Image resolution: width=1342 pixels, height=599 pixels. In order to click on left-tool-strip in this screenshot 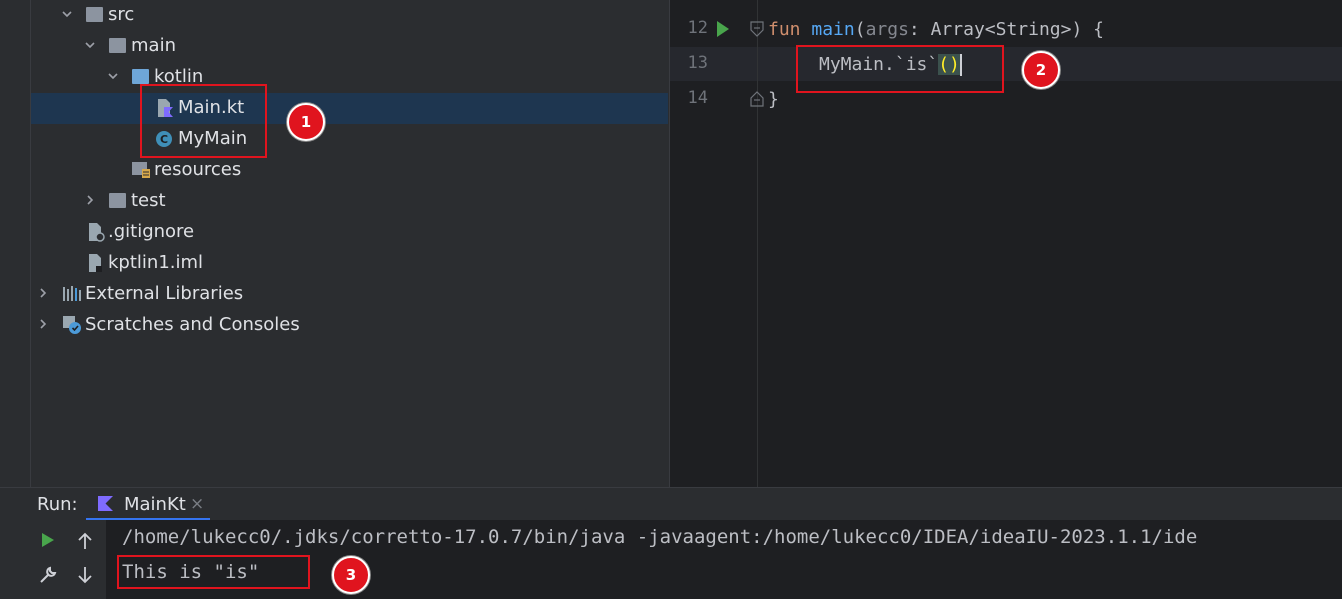, I will do `click(15, 243)`.